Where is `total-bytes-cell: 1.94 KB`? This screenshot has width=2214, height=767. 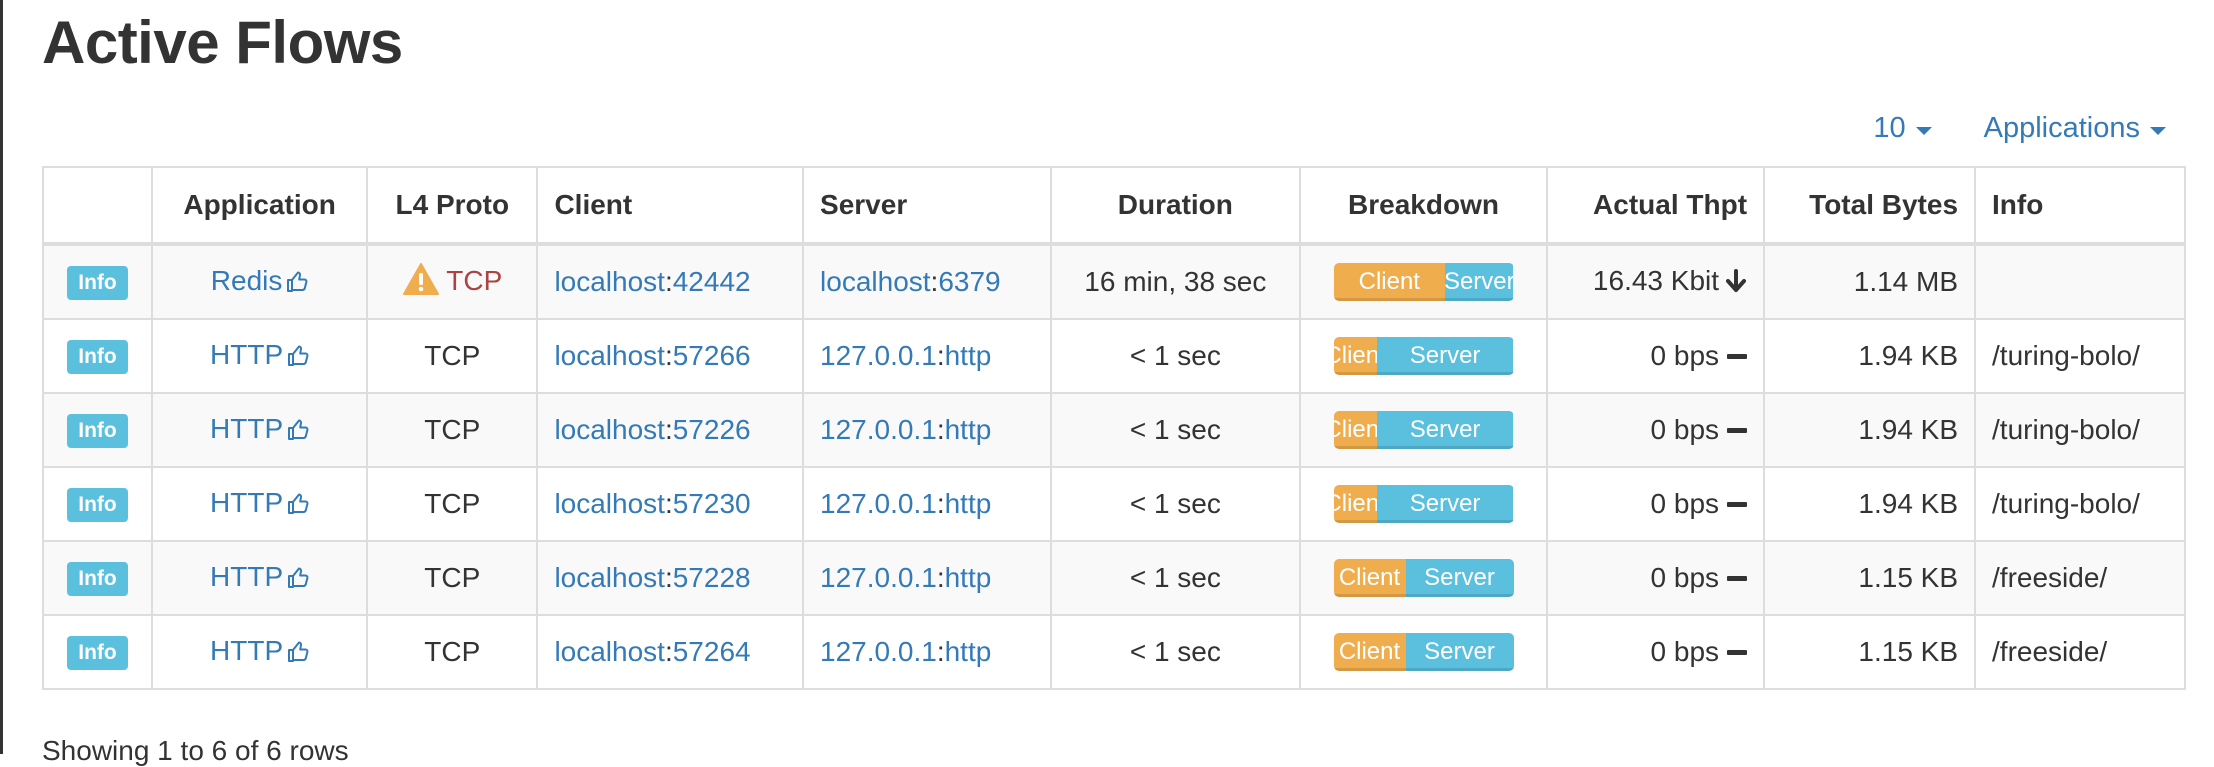 total-bytes-cell: 1.94 KB is located at coordinates (1870, 430).